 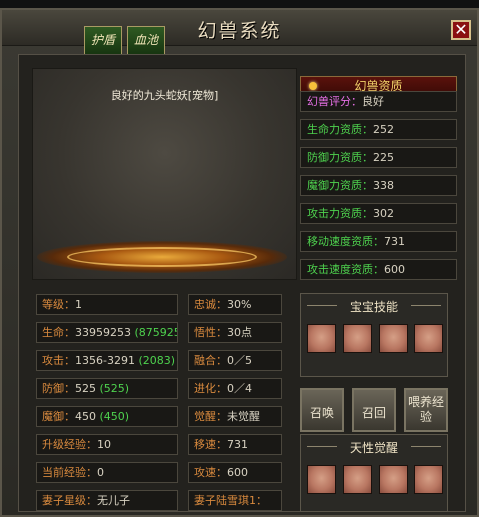 I want to click on stat-bonus: (2083), so click(x=157, y=360).